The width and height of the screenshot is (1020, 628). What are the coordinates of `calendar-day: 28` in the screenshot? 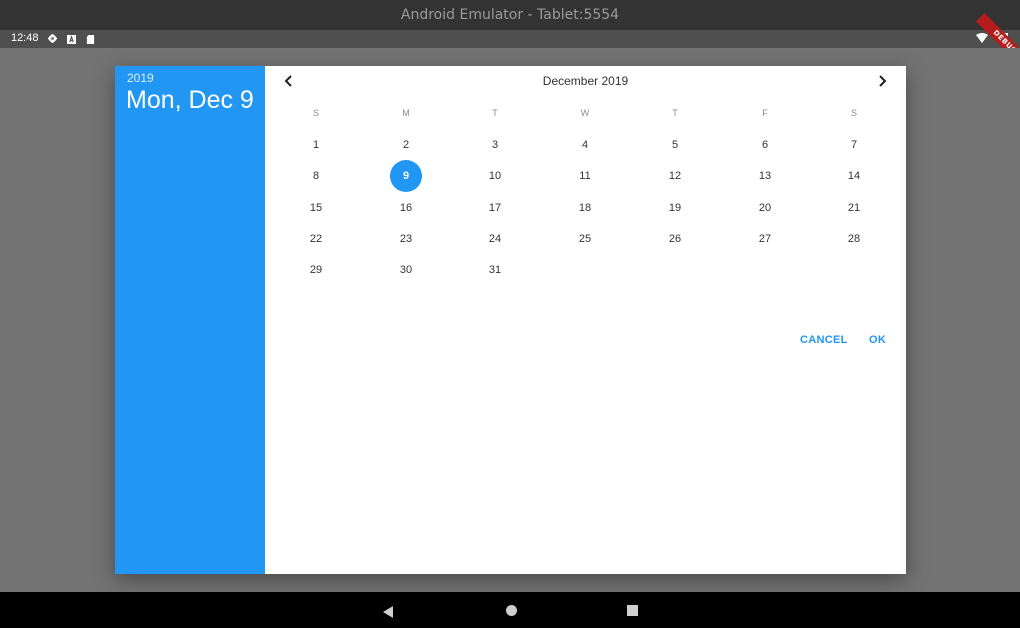 It's located at (854, 239).